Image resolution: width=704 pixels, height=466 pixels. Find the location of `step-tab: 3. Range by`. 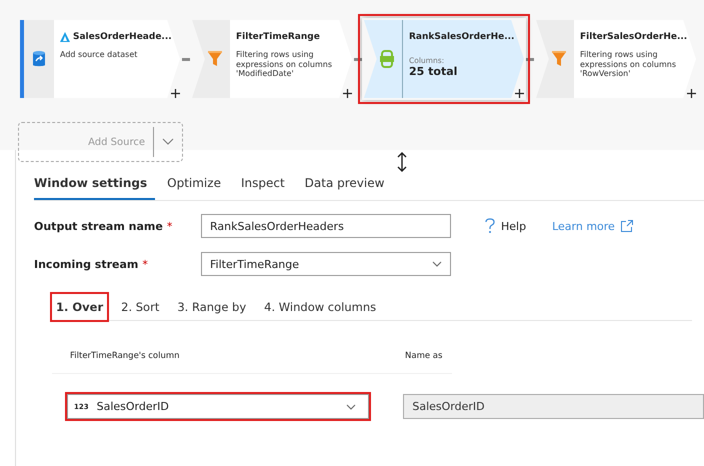

step-tab: 3. Range by is located at coordinates (211, 307).